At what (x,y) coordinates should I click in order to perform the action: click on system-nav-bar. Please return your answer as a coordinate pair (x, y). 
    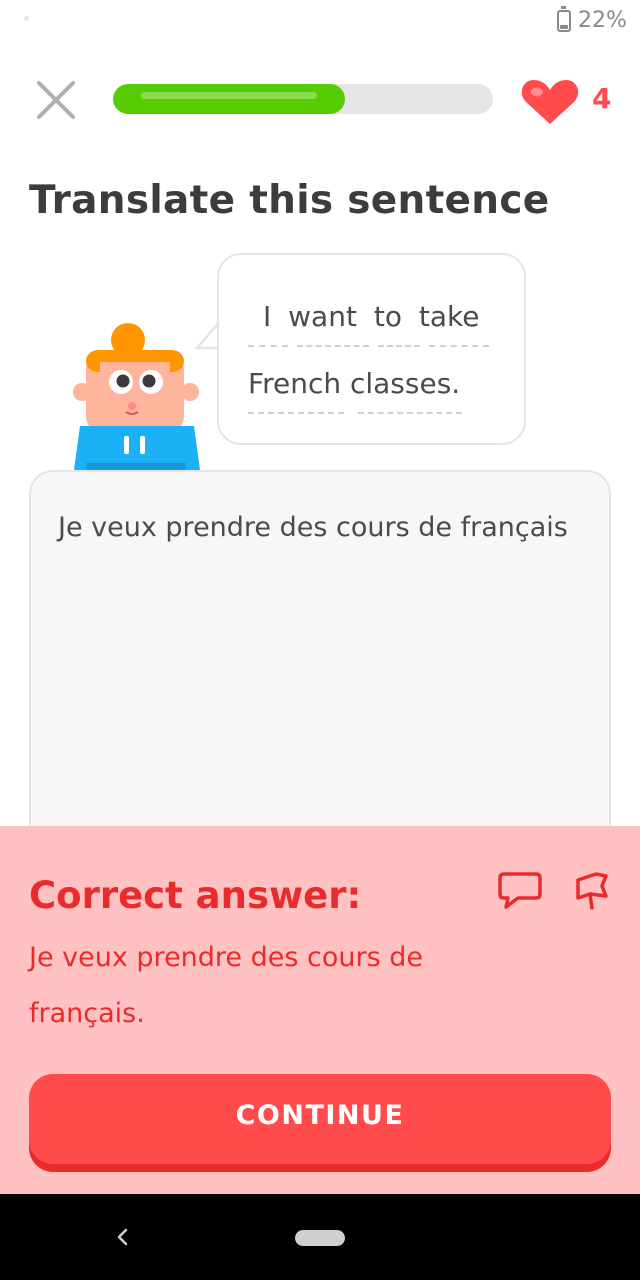
    Looking at the image, I should click on (320, 1237).